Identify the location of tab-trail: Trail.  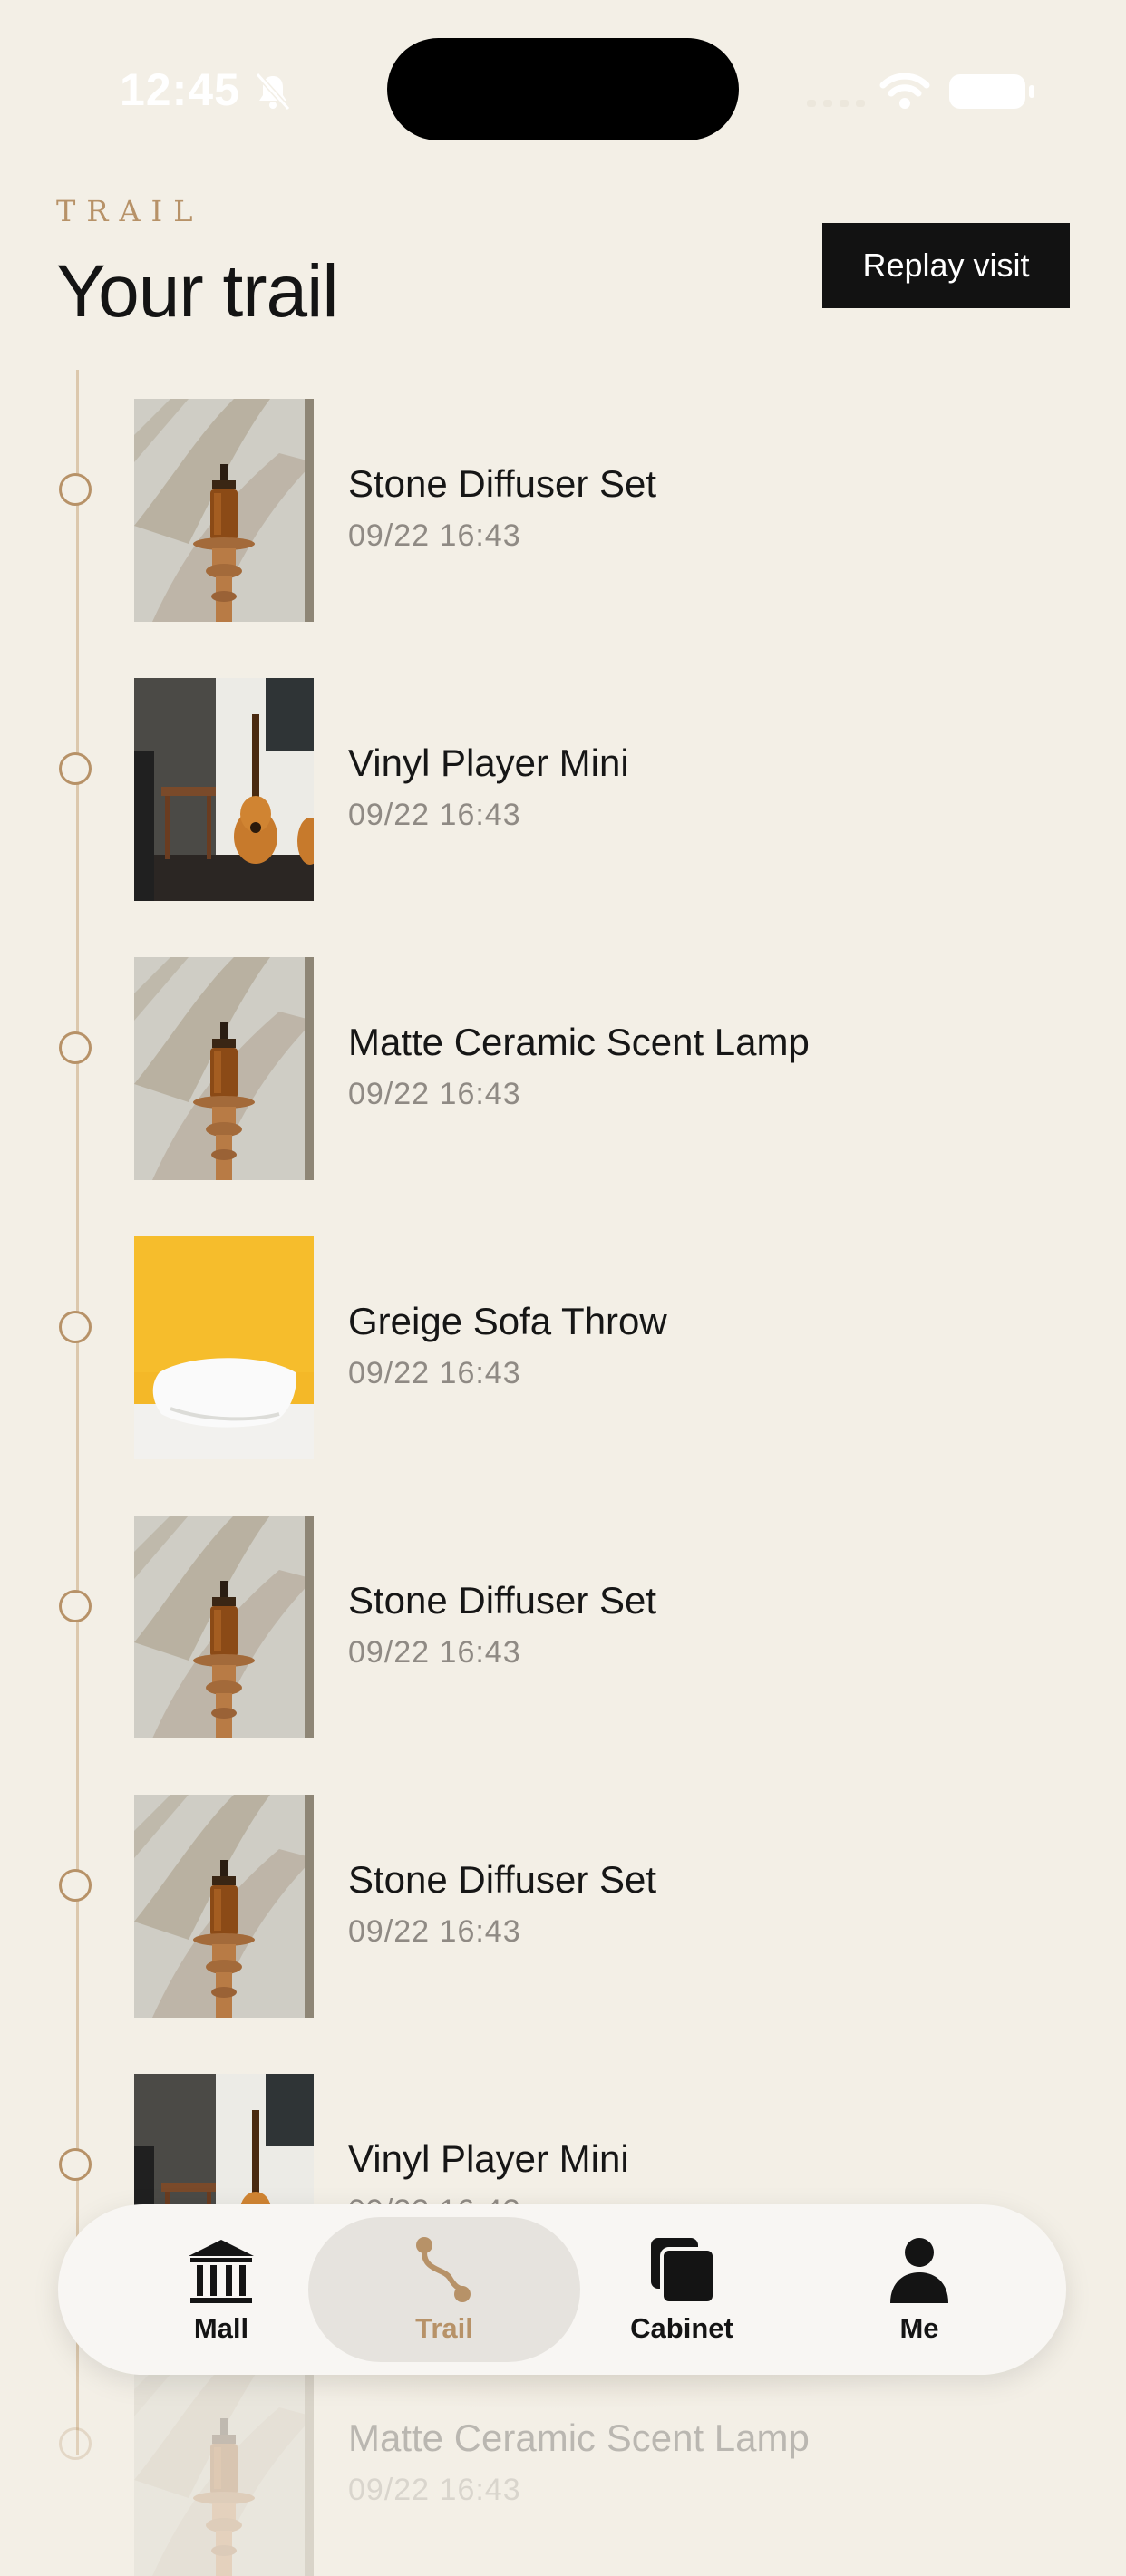
(444, 2289).